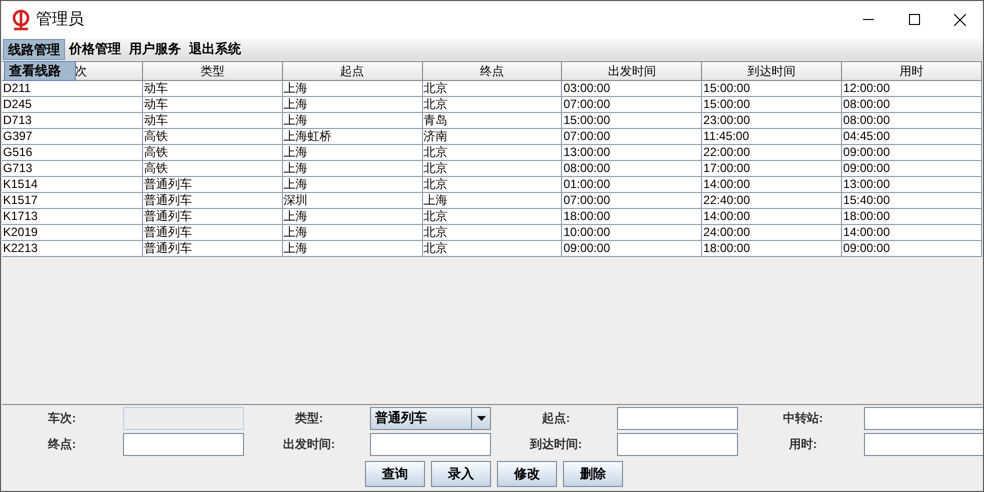  What do you see at coordinates (461, 474) in the screenshot?
I see `action-button: 录入` at bounding box center [461, 474].